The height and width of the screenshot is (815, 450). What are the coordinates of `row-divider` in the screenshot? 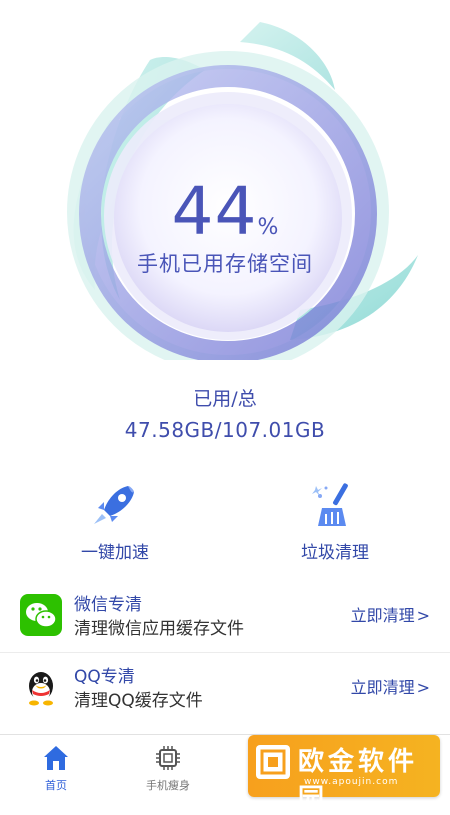 It's located at (225, 652).